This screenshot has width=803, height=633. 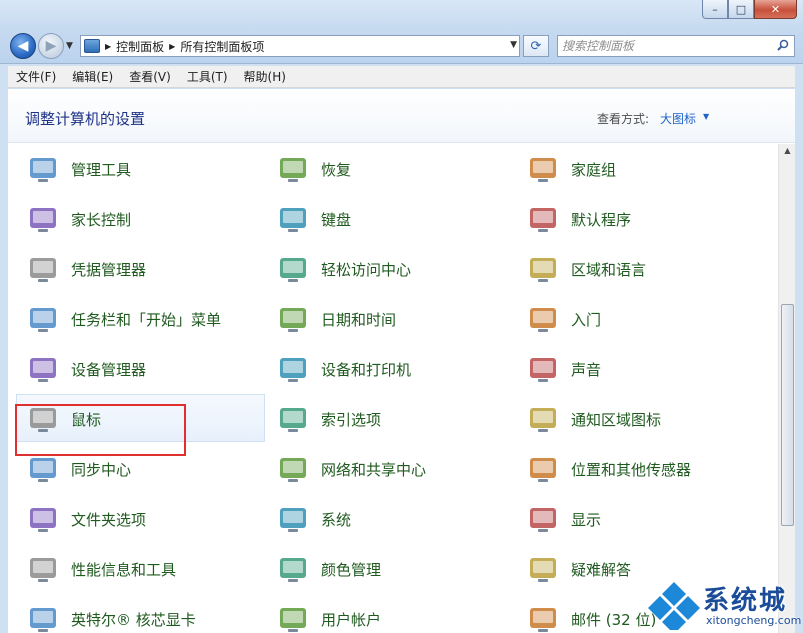 I want to click on cp-item: 区域和语言, so click(x=636, y=268).